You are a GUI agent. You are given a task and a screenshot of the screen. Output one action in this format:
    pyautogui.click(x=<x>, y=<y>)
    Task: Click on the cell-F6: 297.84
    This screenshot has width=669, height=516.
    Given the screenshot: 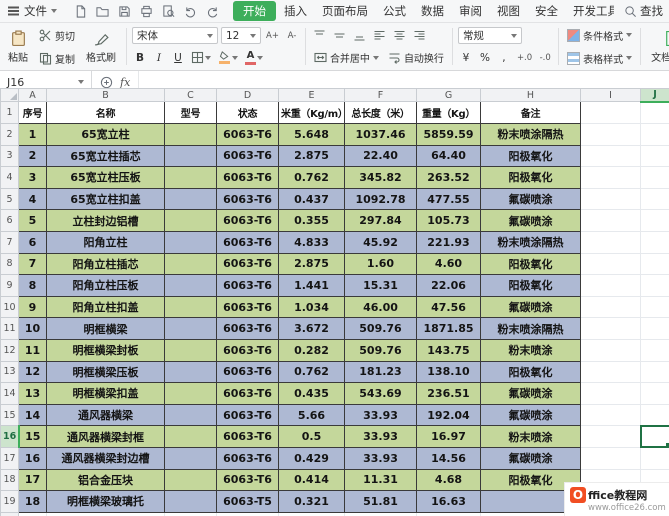 What is the action you would take?
    pyautogui.click(x=380, y=220)
    